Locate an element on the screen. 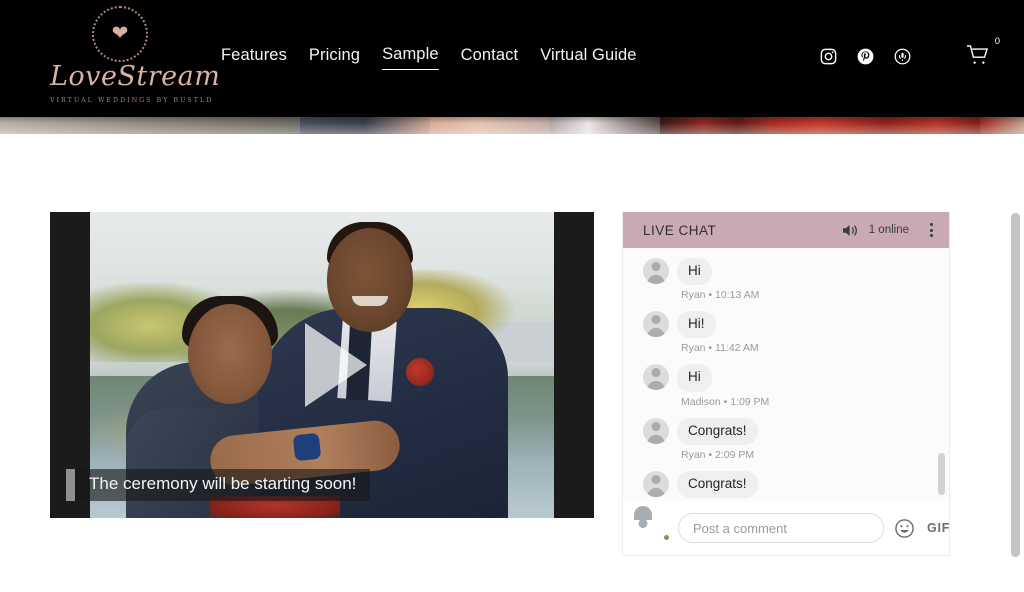  logo-wordmark: LoveStream is located at coordinates (135, 76).